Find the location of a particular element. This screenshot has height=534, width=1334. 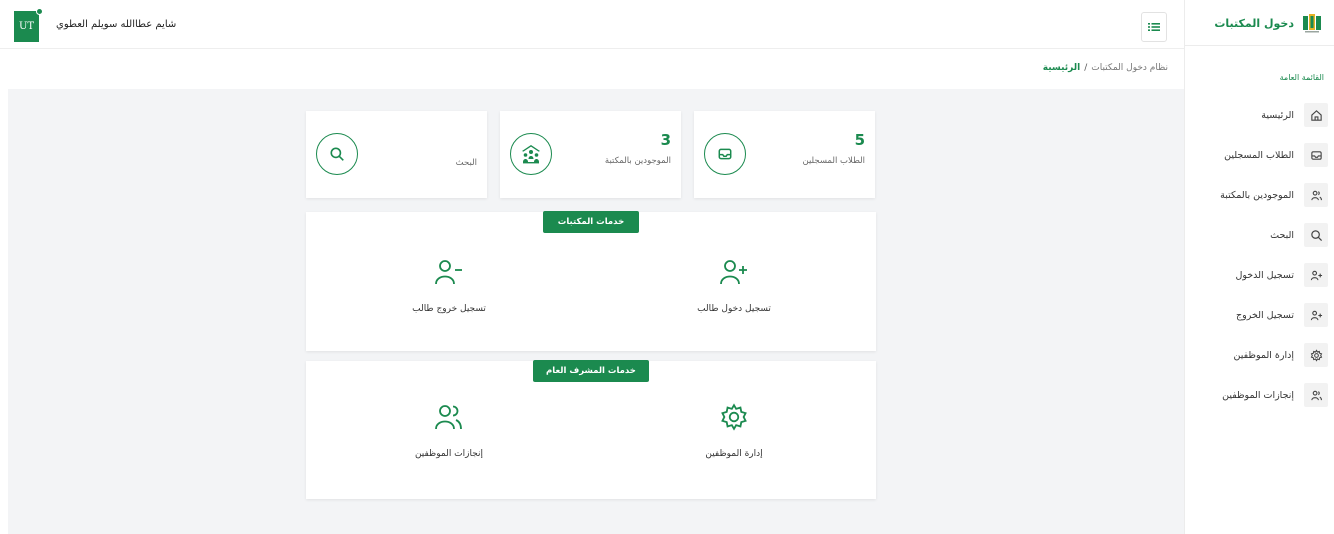

home-icon is located at coordinates (1316, 115).